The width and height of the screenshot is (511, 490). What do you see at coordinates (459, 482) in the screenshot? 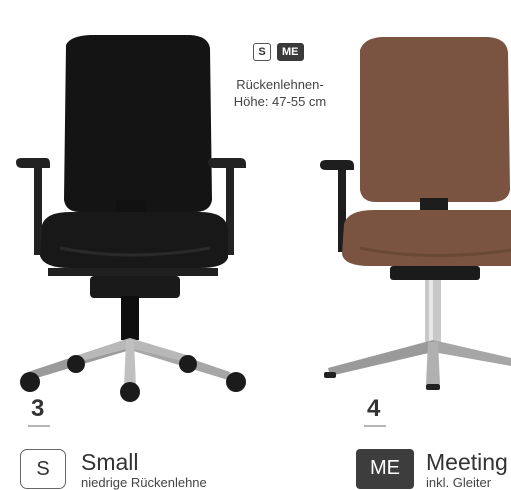
I see `product-subtitle: inkl. Gleiter` at bounding box center [459, 482].